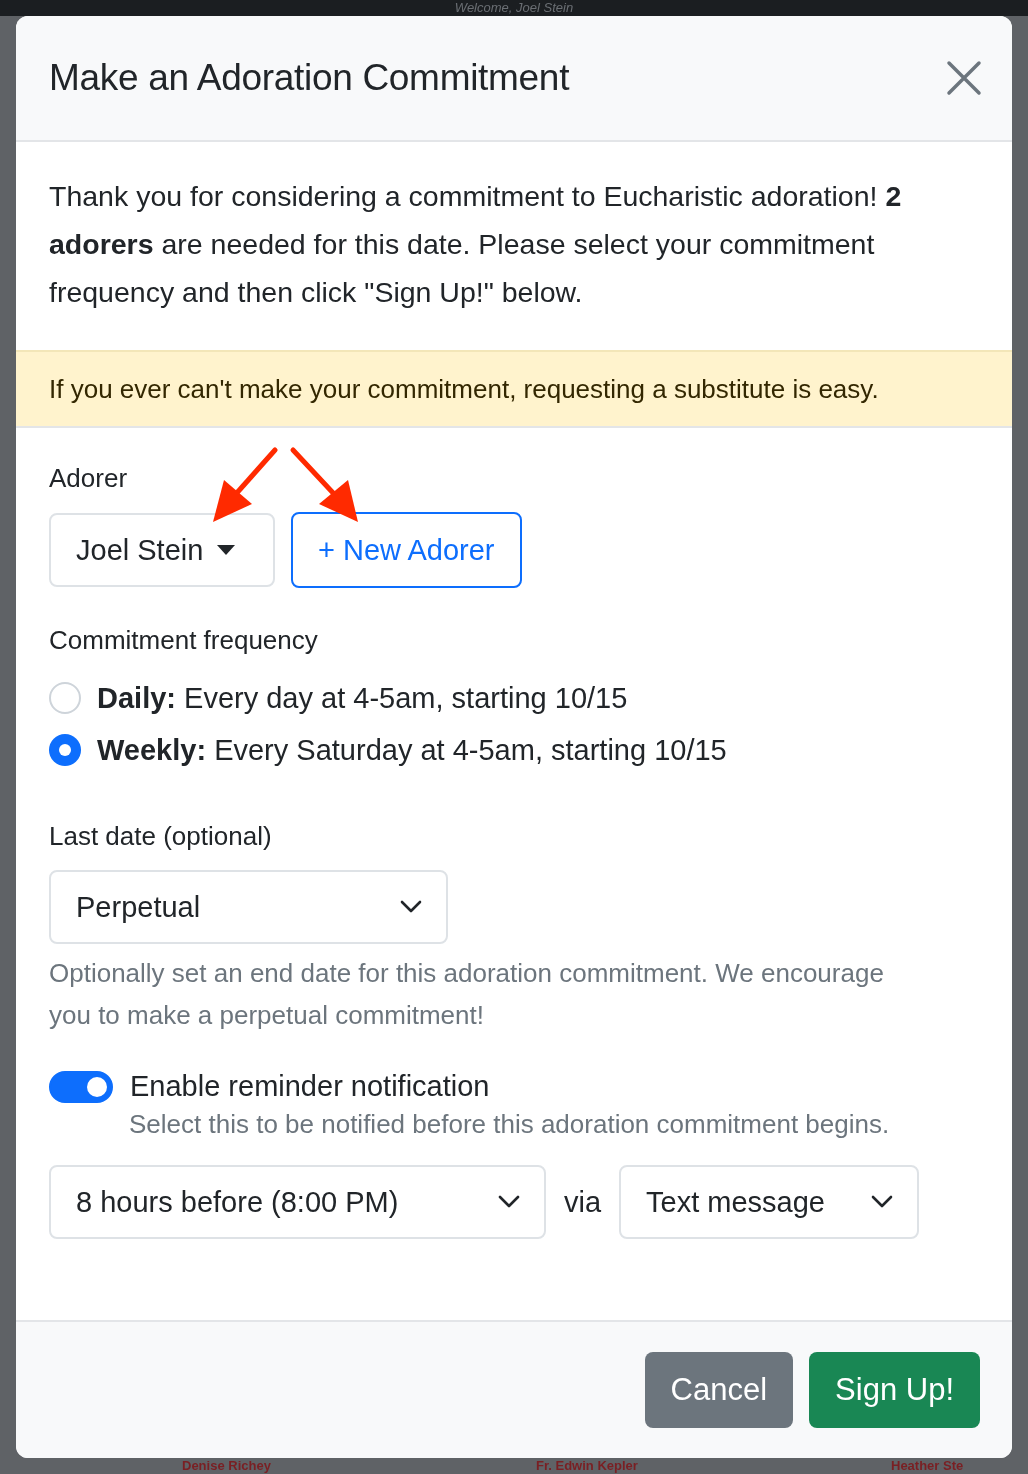 The height and width of the screenshot is (1474, 1028). What do you see at coordinates (184, 640) in the screenshot?
I see `field-label: Commitment frequency` at bounding box center [184, 640].